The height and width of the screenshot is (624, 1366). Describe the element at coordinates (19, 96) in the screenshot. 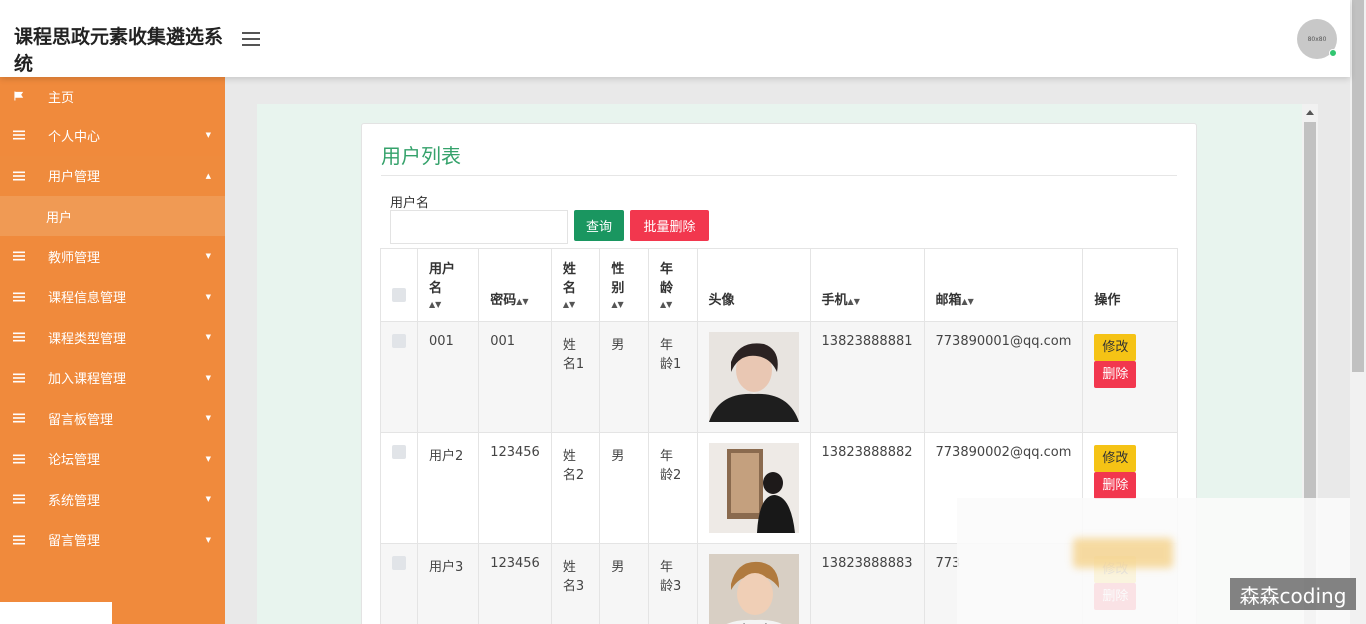

I see `flag-icon` at that location.